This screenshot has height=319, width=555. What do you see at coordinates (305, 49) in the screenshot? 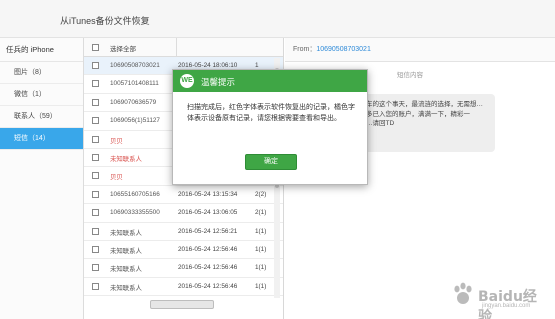
I see `from-prefix: From：` at bounding box center [305, 49].